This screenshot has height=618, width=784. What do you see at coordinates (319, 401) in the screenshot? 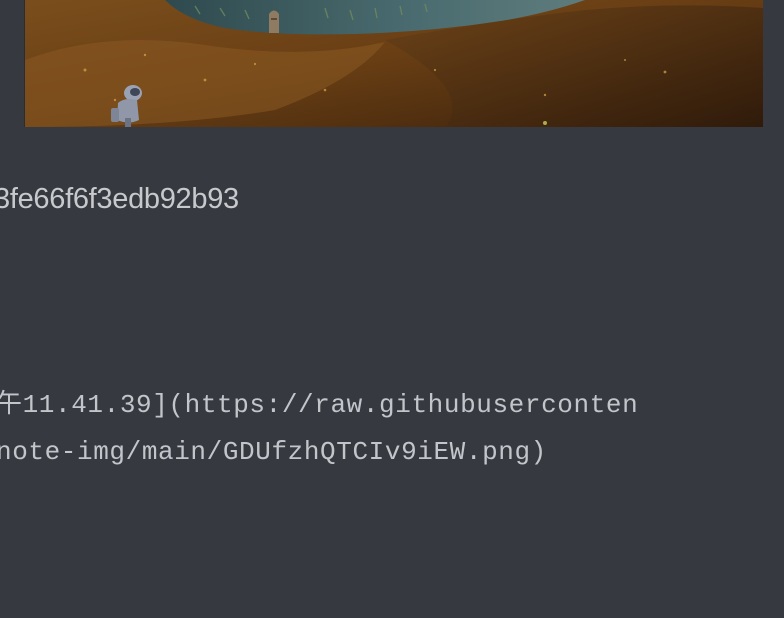
I see `markdown-image-link-line: 午11.41.39](https://raw.githubuserconten` at bounding box center [319, 401].